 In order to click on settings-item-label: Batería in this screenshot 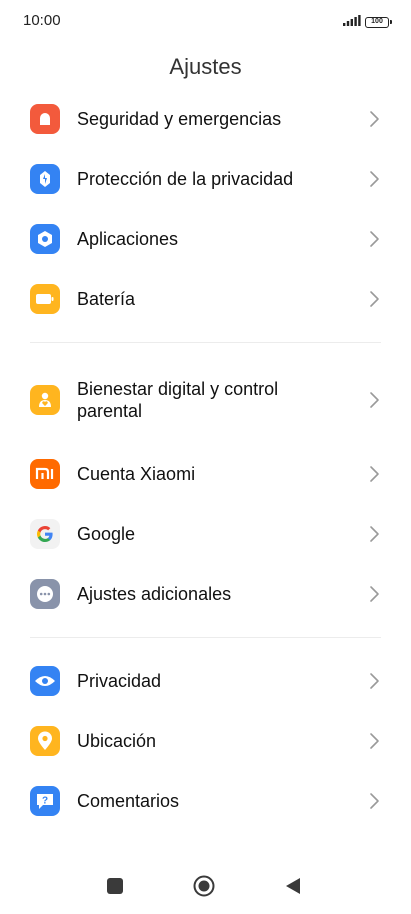, I will do `click(106, 299)`.